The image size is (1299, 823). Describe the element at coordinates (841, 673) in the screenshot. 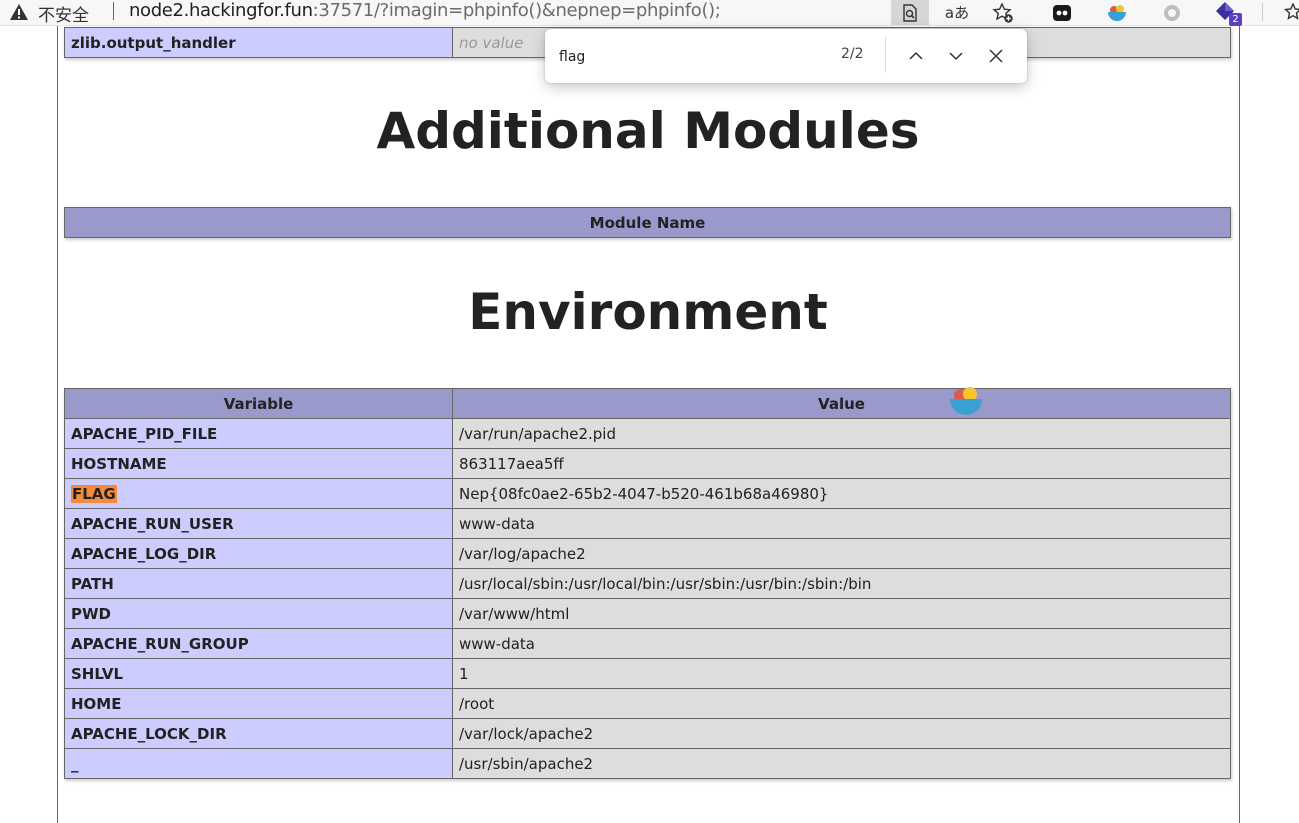

I see `env-variable-value: 1` at that location.